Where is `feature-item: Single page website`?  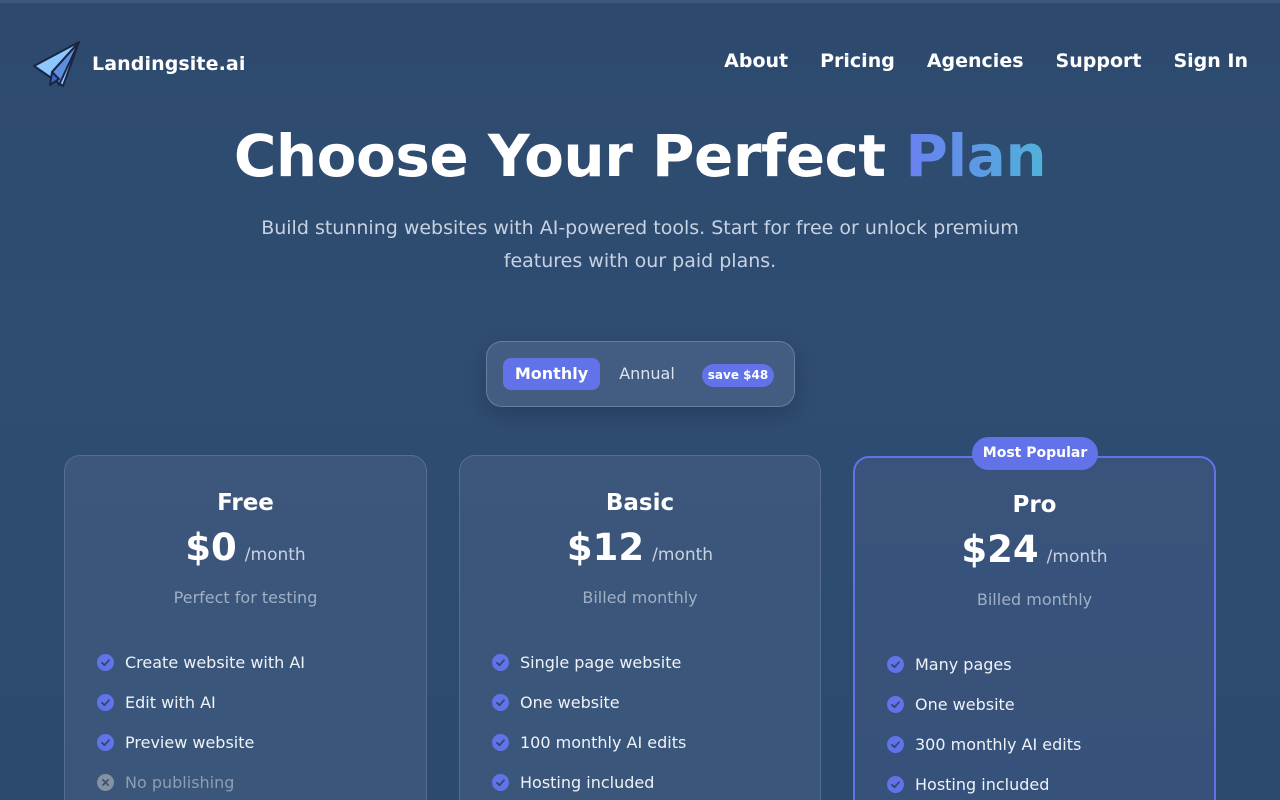 feature-item: Single page website is located at coordinates (589, 662).